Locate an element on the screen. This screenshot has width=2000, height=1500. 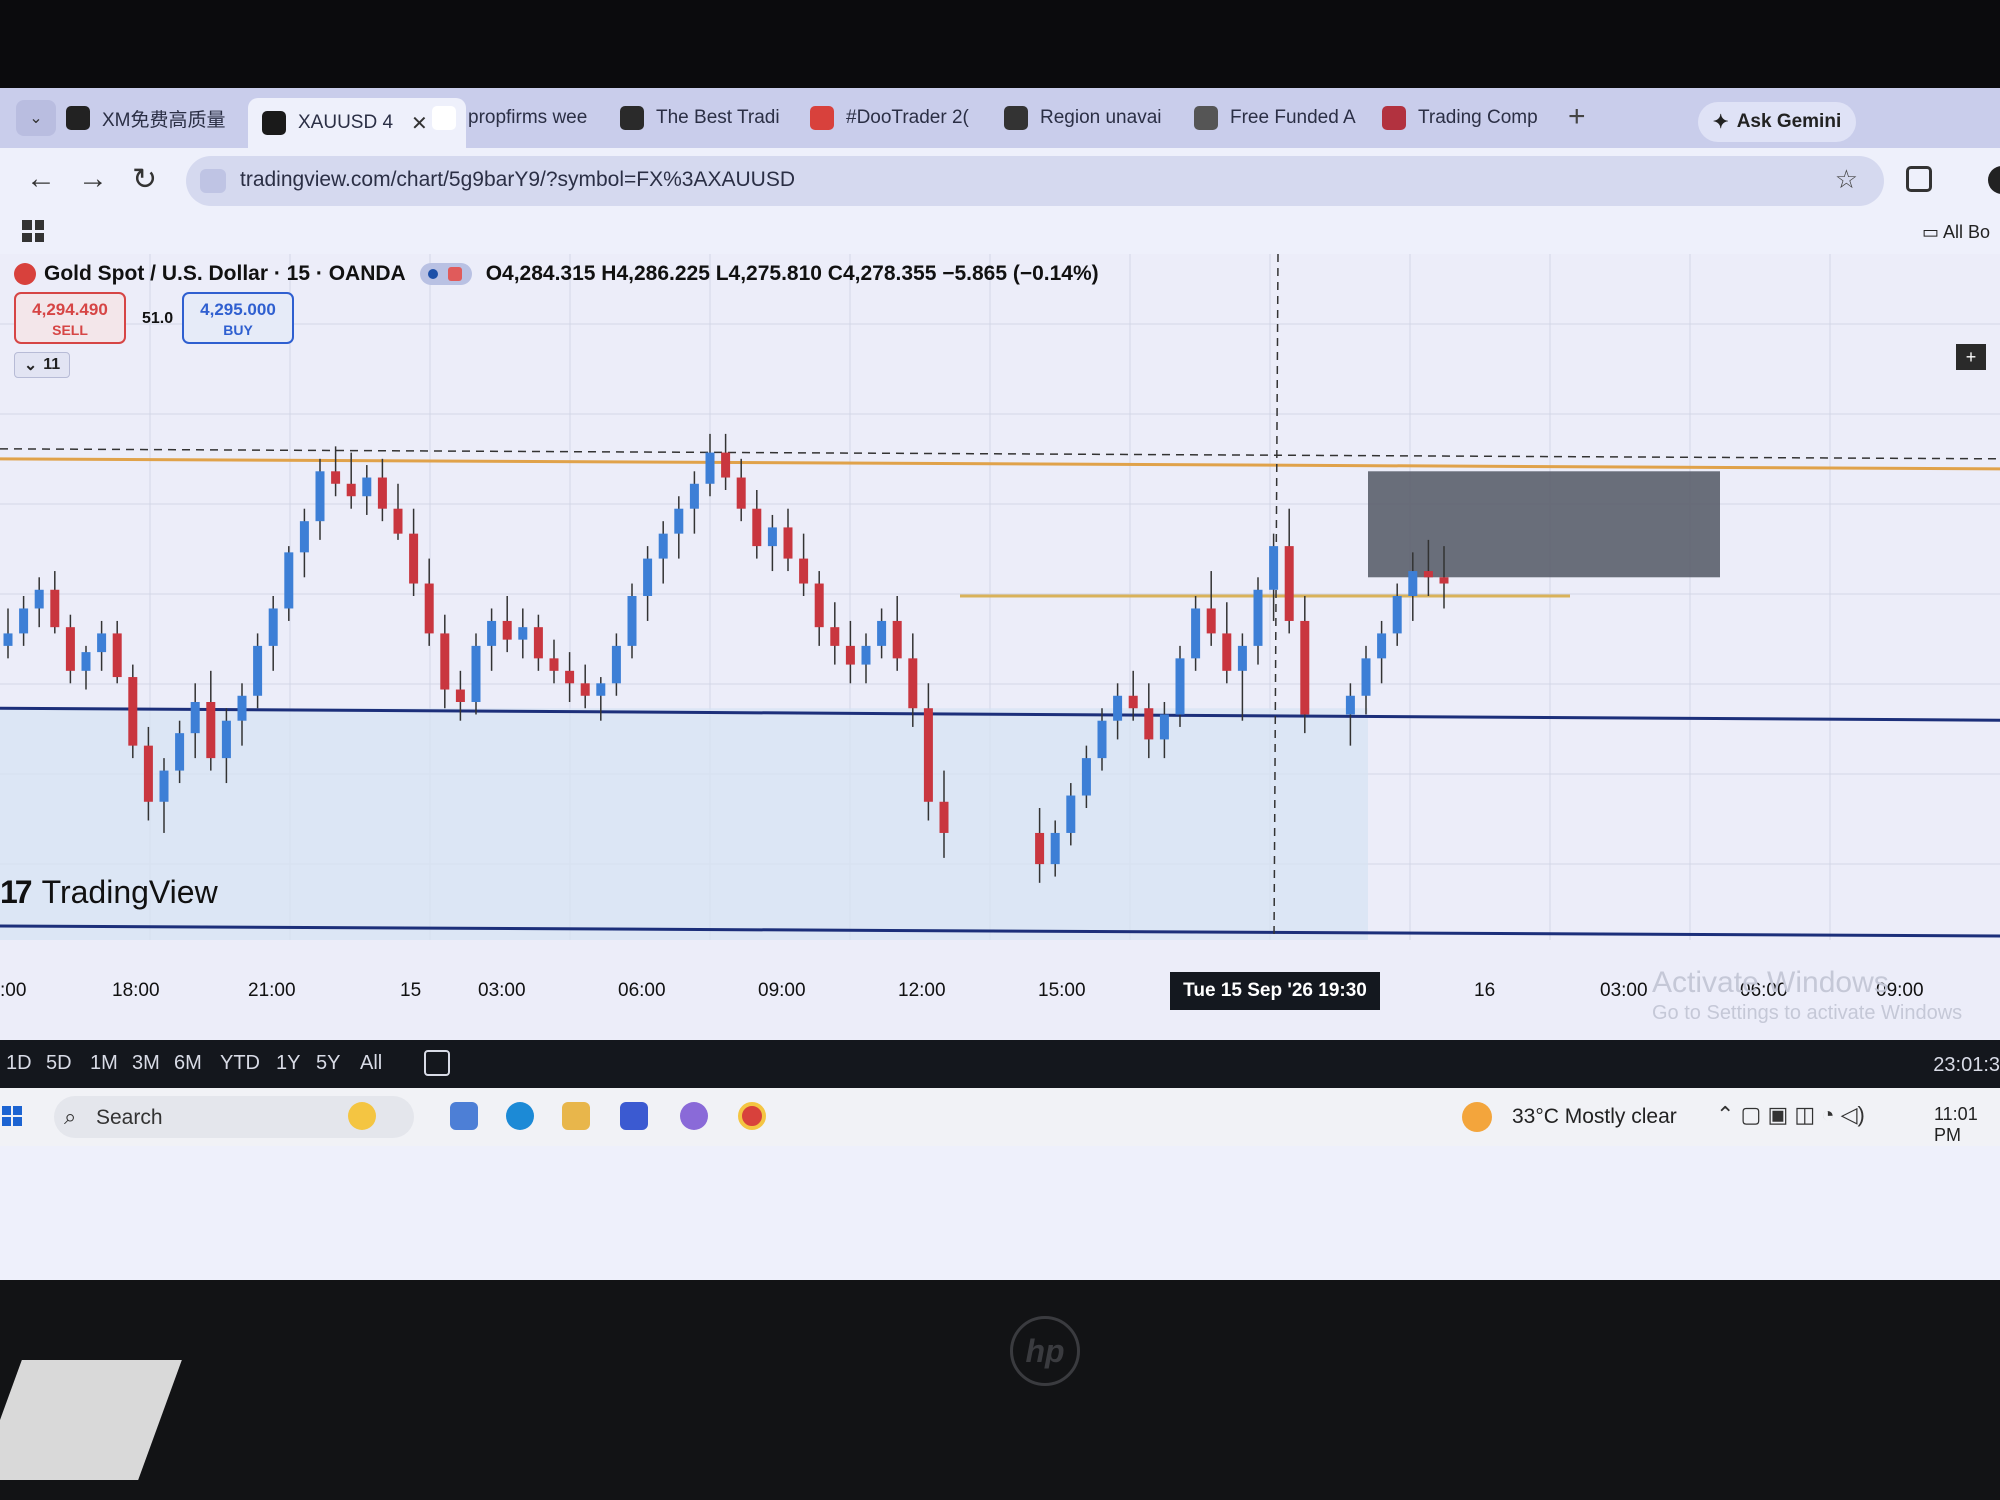
range-button: YTD is located at coordinates (240, 1063).